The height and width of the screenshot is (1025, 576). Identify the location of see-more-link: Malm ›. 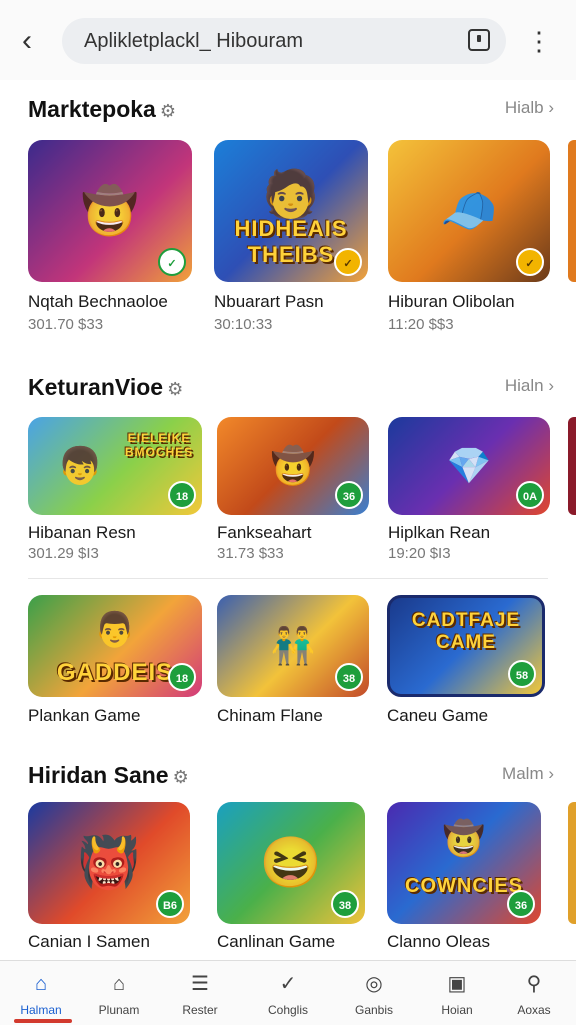
(528, 774).